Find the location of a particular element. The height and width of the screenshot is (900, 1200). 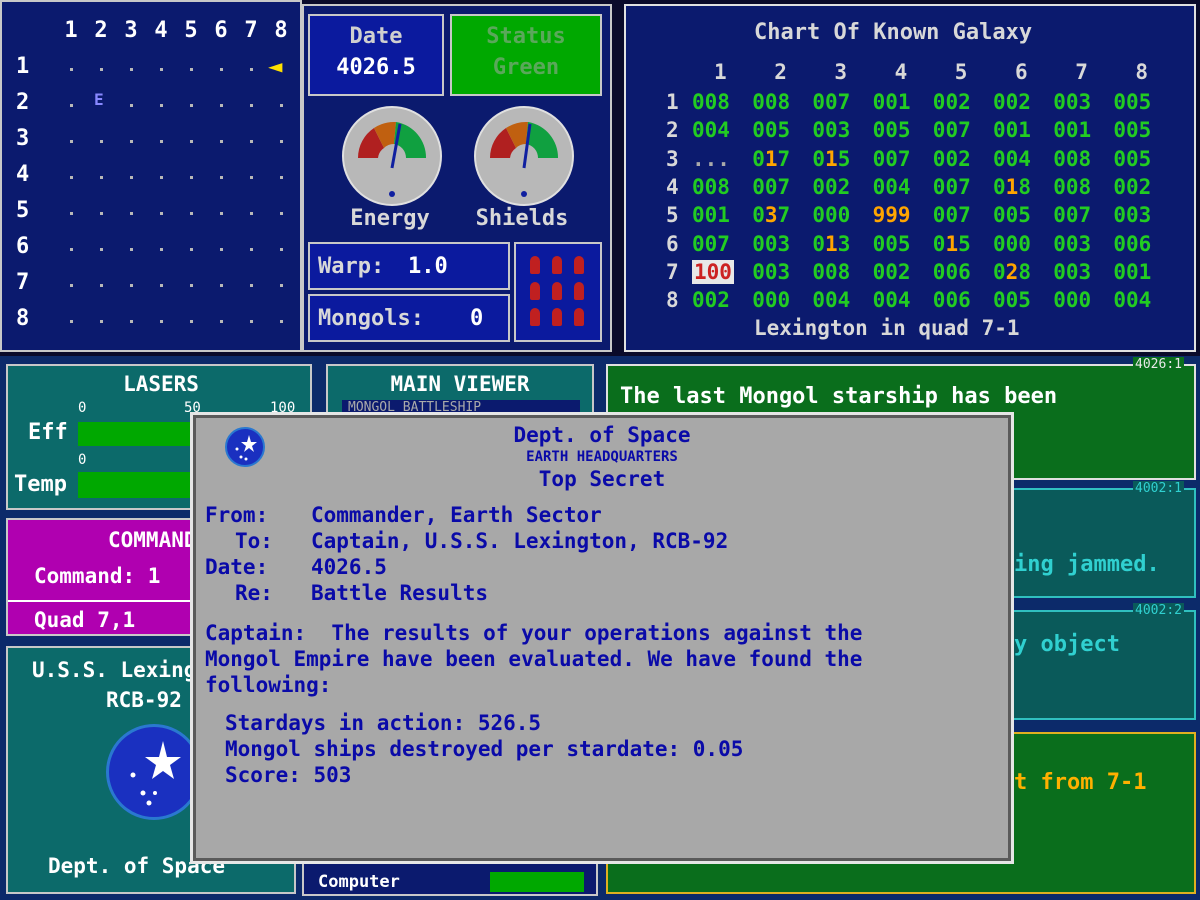

galaxy-quadrant-cell: 028 is located at coordinates (1012, 272).